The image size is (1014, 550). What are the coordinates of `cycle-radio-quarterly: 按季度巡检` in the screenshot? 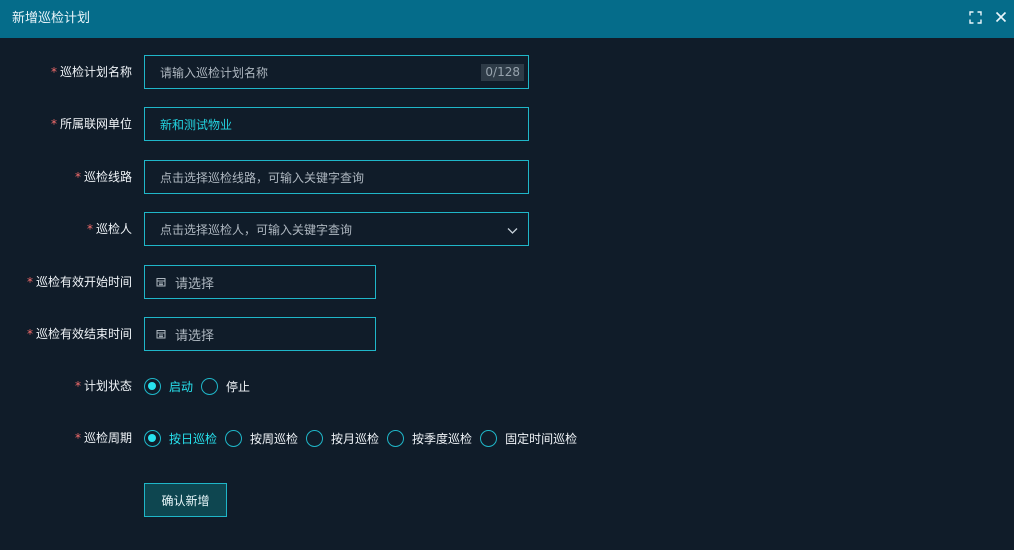 It's located at (429, 438).